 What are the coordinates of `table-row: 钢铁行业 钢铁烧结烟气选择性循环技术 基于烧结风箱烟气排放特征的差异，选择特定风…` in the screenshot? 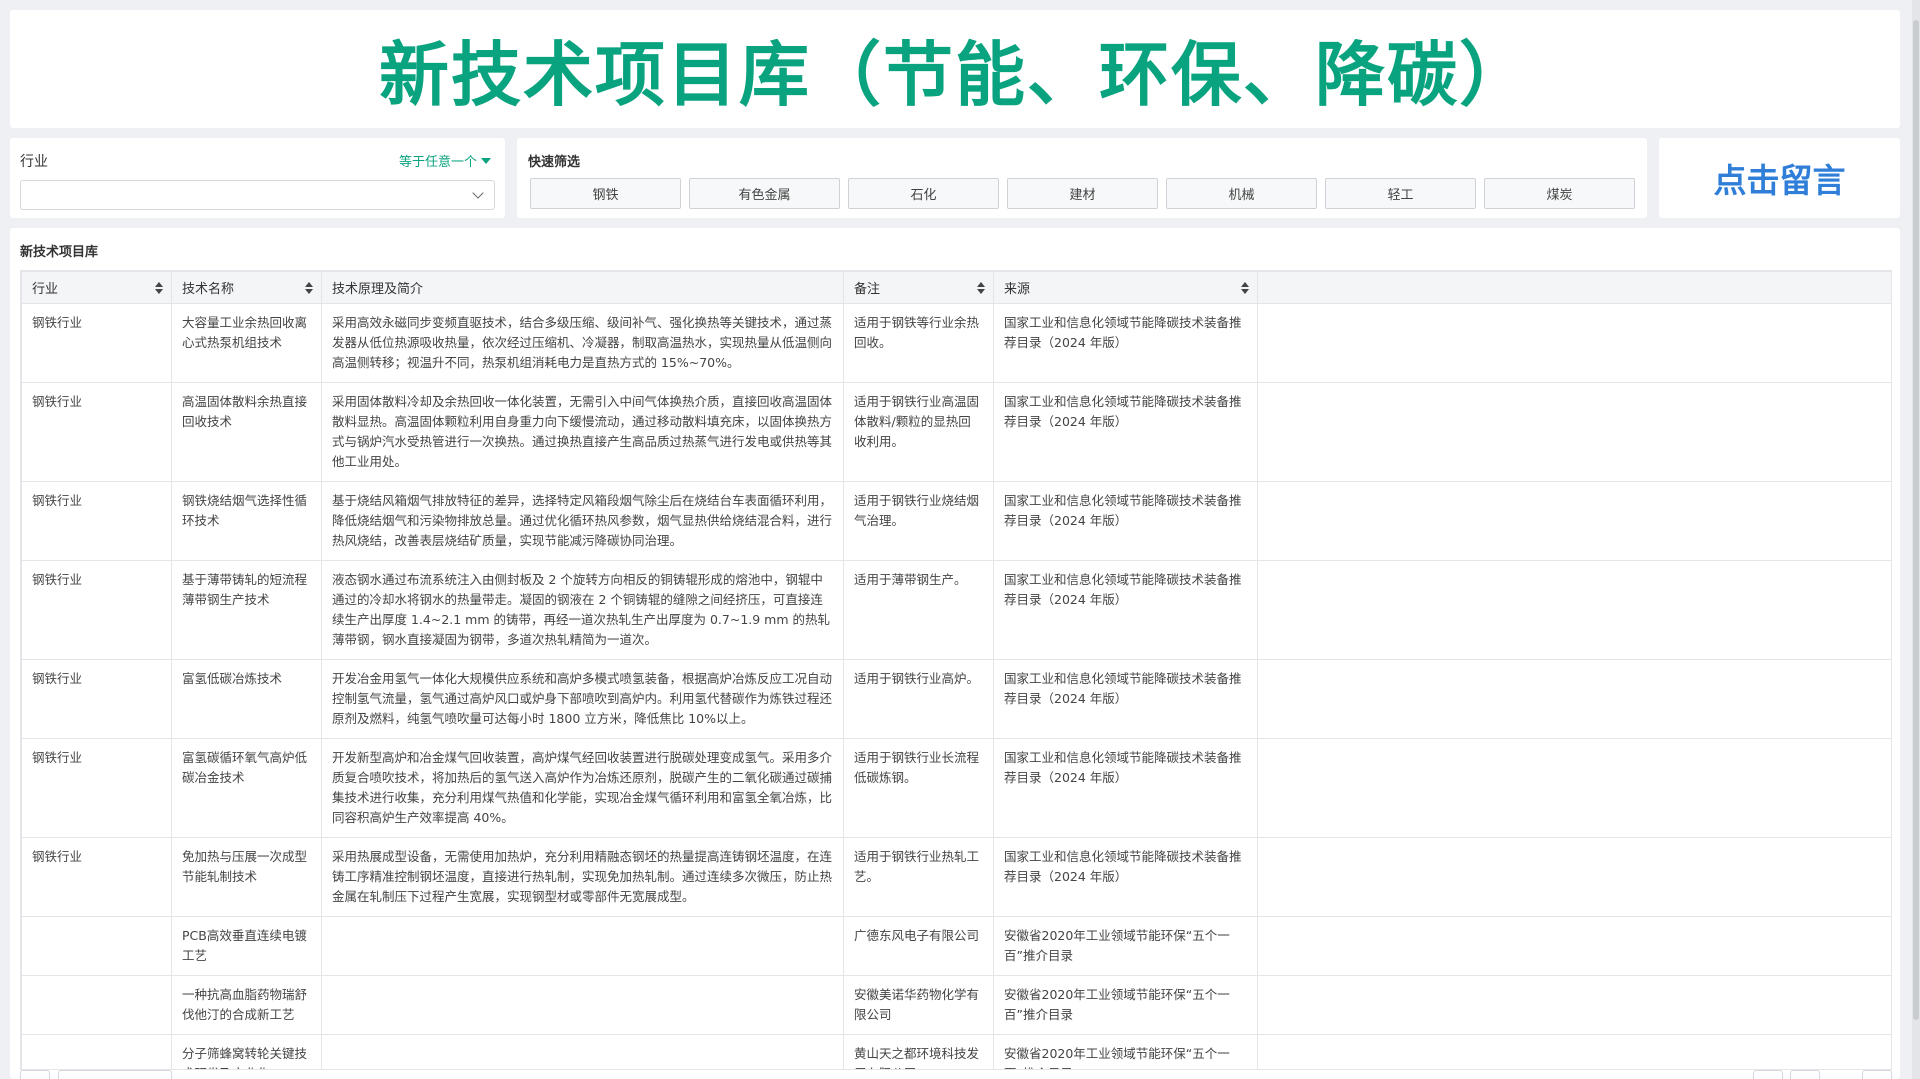 It's located at (956, 521).